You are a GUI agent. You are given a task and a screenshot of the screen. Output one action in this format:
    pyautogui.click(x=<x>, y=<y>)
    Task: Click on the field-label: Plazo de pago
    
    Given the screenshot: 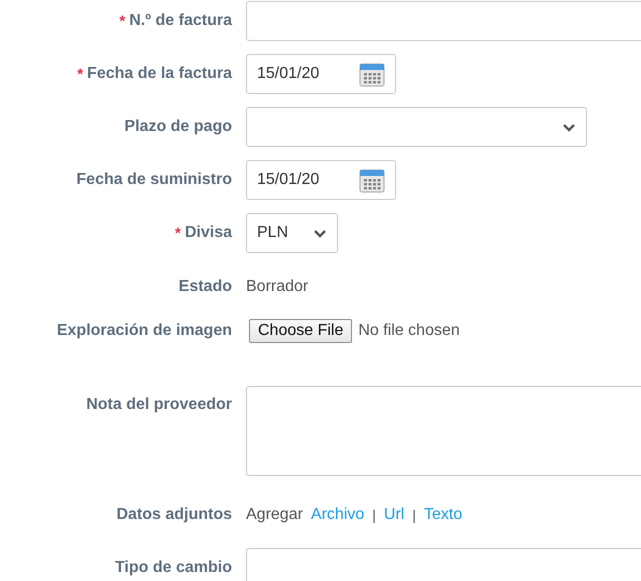 What is the action you would take?
    pyautogui.click(x=178, y=127)
    